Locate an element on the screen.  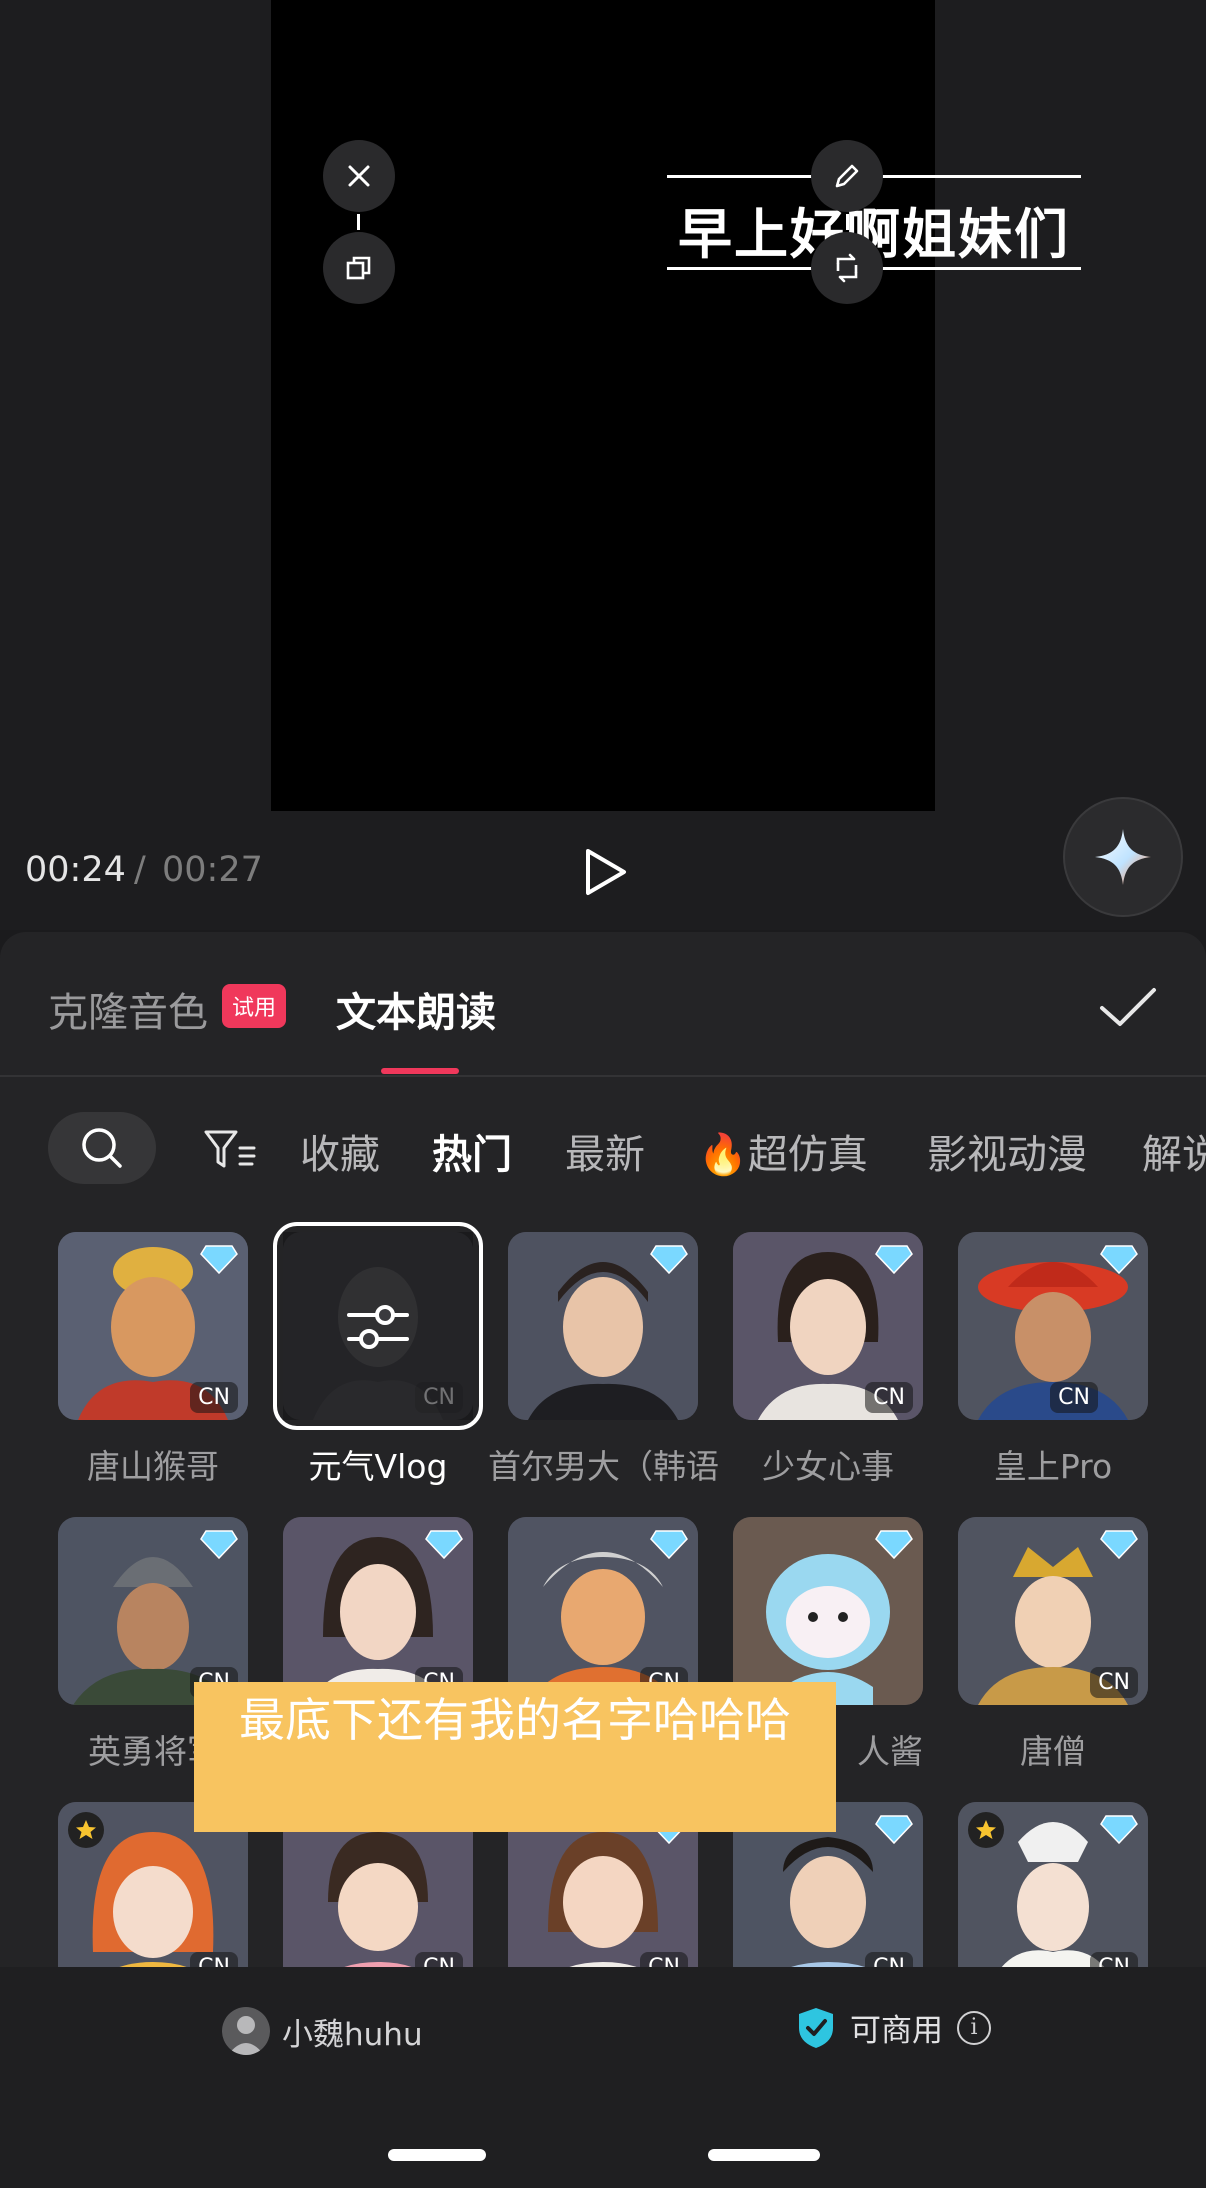
copy-caption-button is located at coordinates (359, 268).